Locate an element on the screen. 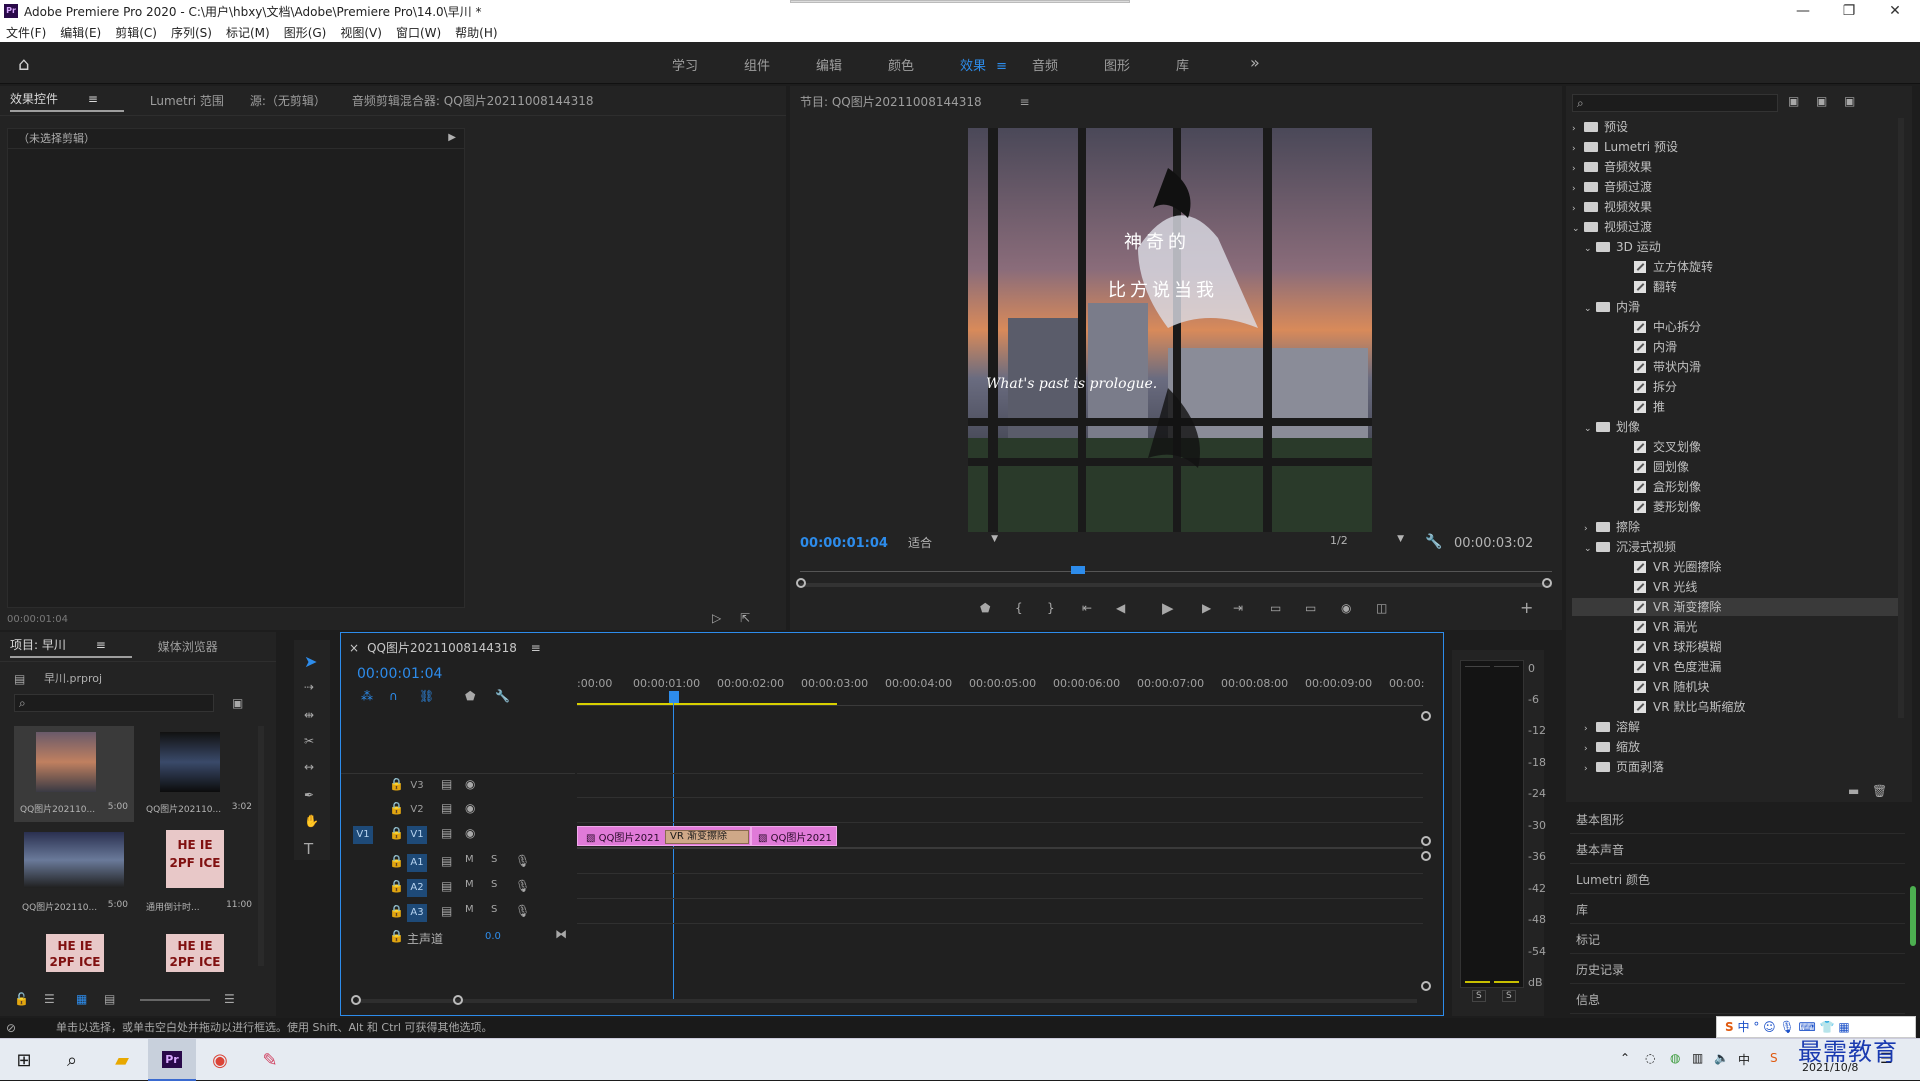 The image size is (1920, 1081). more-workspaces-icon: » is located at coordinates (1255, 62).